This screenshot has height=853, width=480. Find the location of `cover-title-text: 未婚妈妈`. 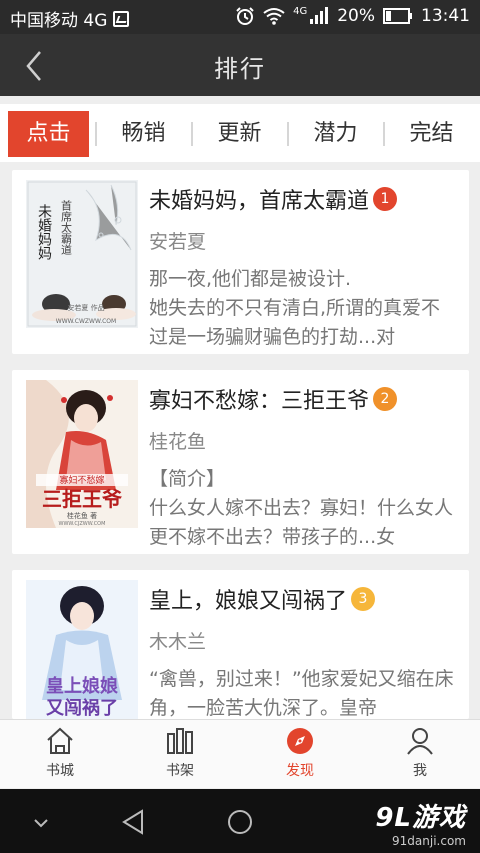

cover-title-text: 未婚妈妈 is located at coordinates (44, 232).